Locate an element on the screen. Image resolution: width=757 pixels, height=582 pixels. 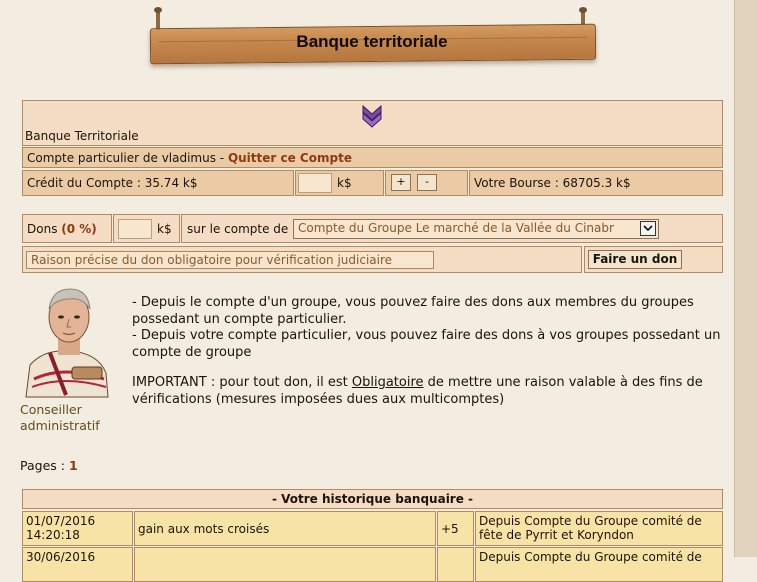
account-credit: Crédit du Compte : 35.74 k$ is located at coordinates (112, 183).